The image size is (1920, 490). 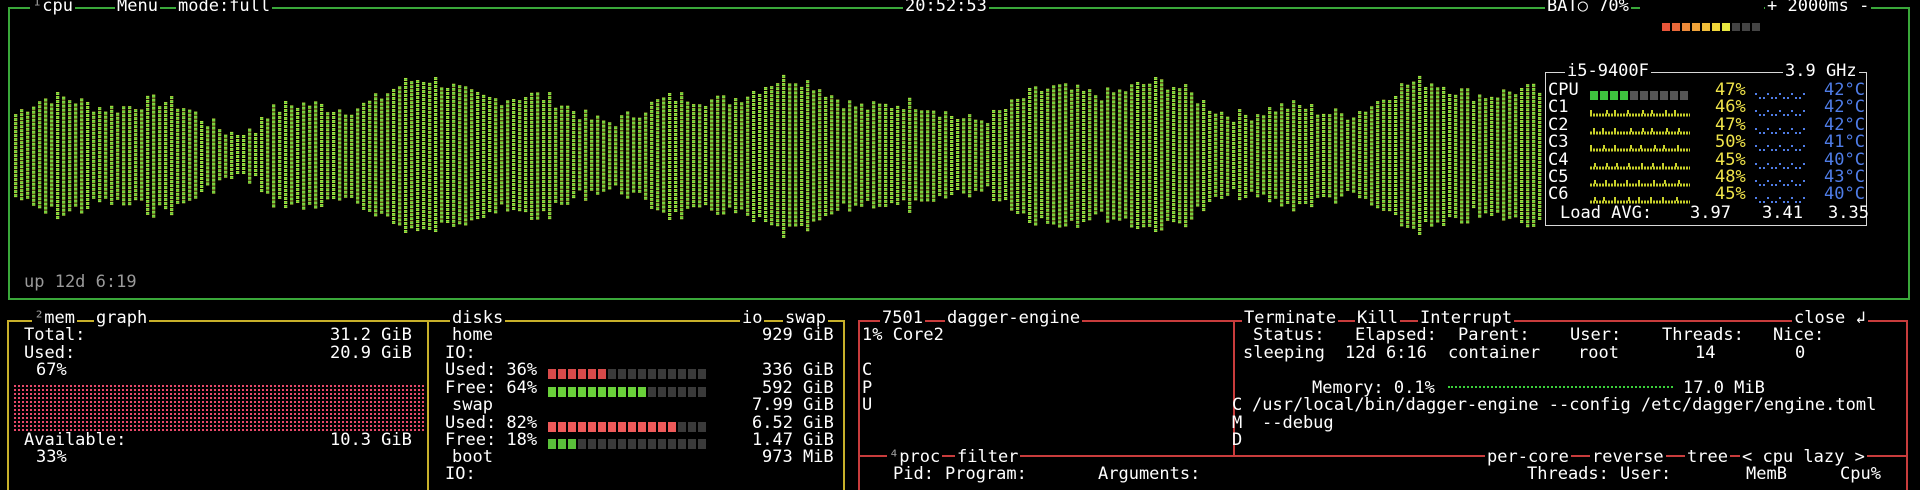 What do you see at coordinates (913, 474) in the screenshot?
I see `col-pid: Pid:` at bounding box center [913, 474].